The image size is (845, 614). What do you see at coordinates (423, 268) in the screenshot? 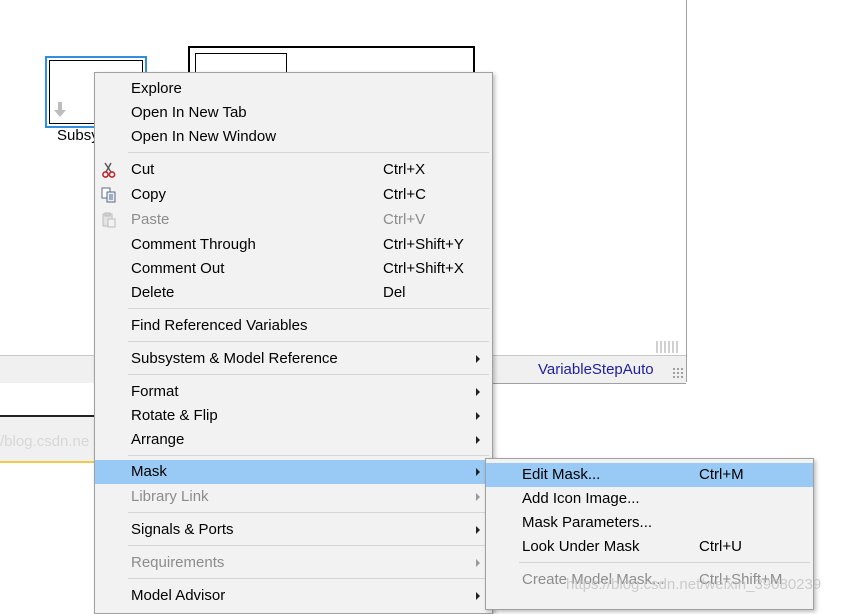
I see `menu-item-shortcut: Ctrl+Shift+X` at bounding box center [423, 268].